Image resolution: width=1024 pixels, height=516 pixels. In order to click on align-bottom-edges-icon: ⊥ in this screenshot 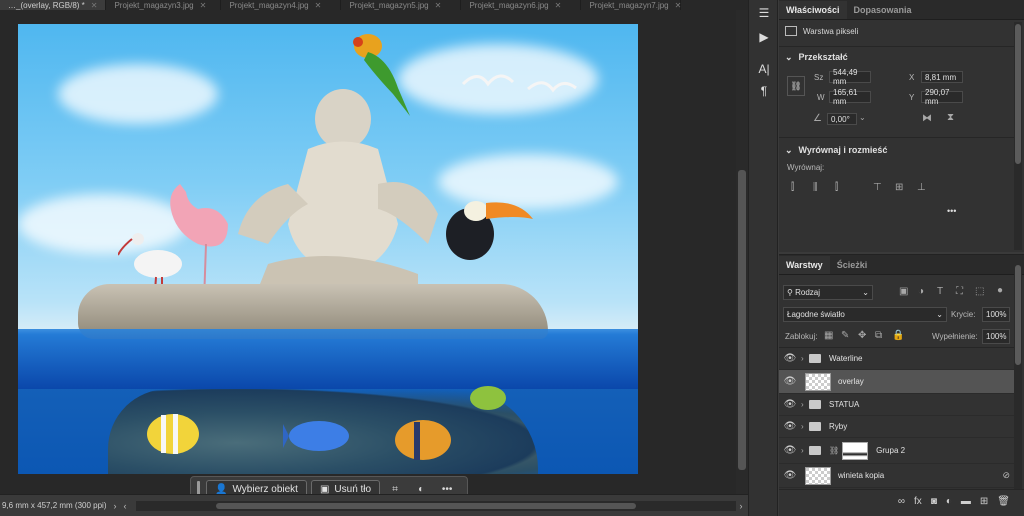, I will do `click(921, 187)`.